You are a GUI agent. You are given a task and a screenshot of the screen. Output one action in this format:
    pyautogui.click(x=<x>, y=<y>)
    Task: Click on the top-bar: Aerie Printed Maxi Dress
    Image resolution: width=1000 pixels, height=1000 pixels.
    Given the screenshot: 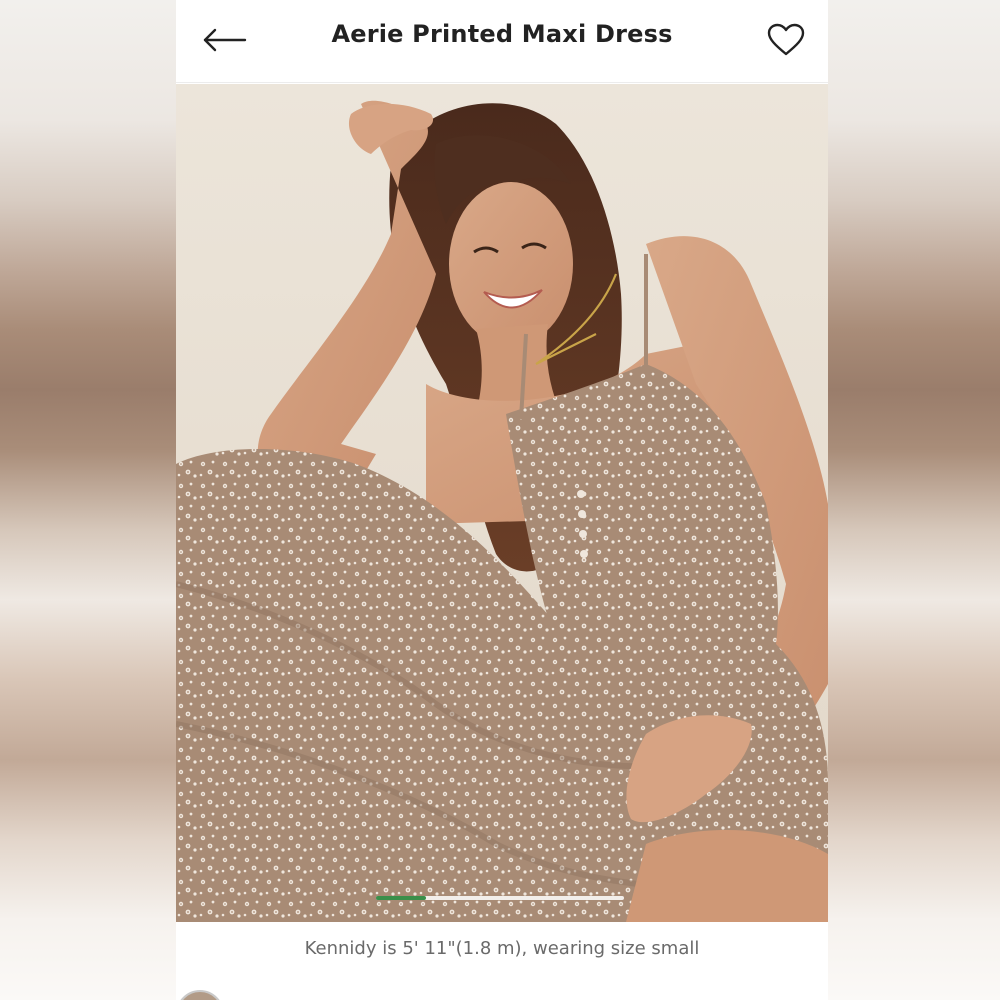 What is the action you would take?
    pyautogui.click(x=502, y=41)
    